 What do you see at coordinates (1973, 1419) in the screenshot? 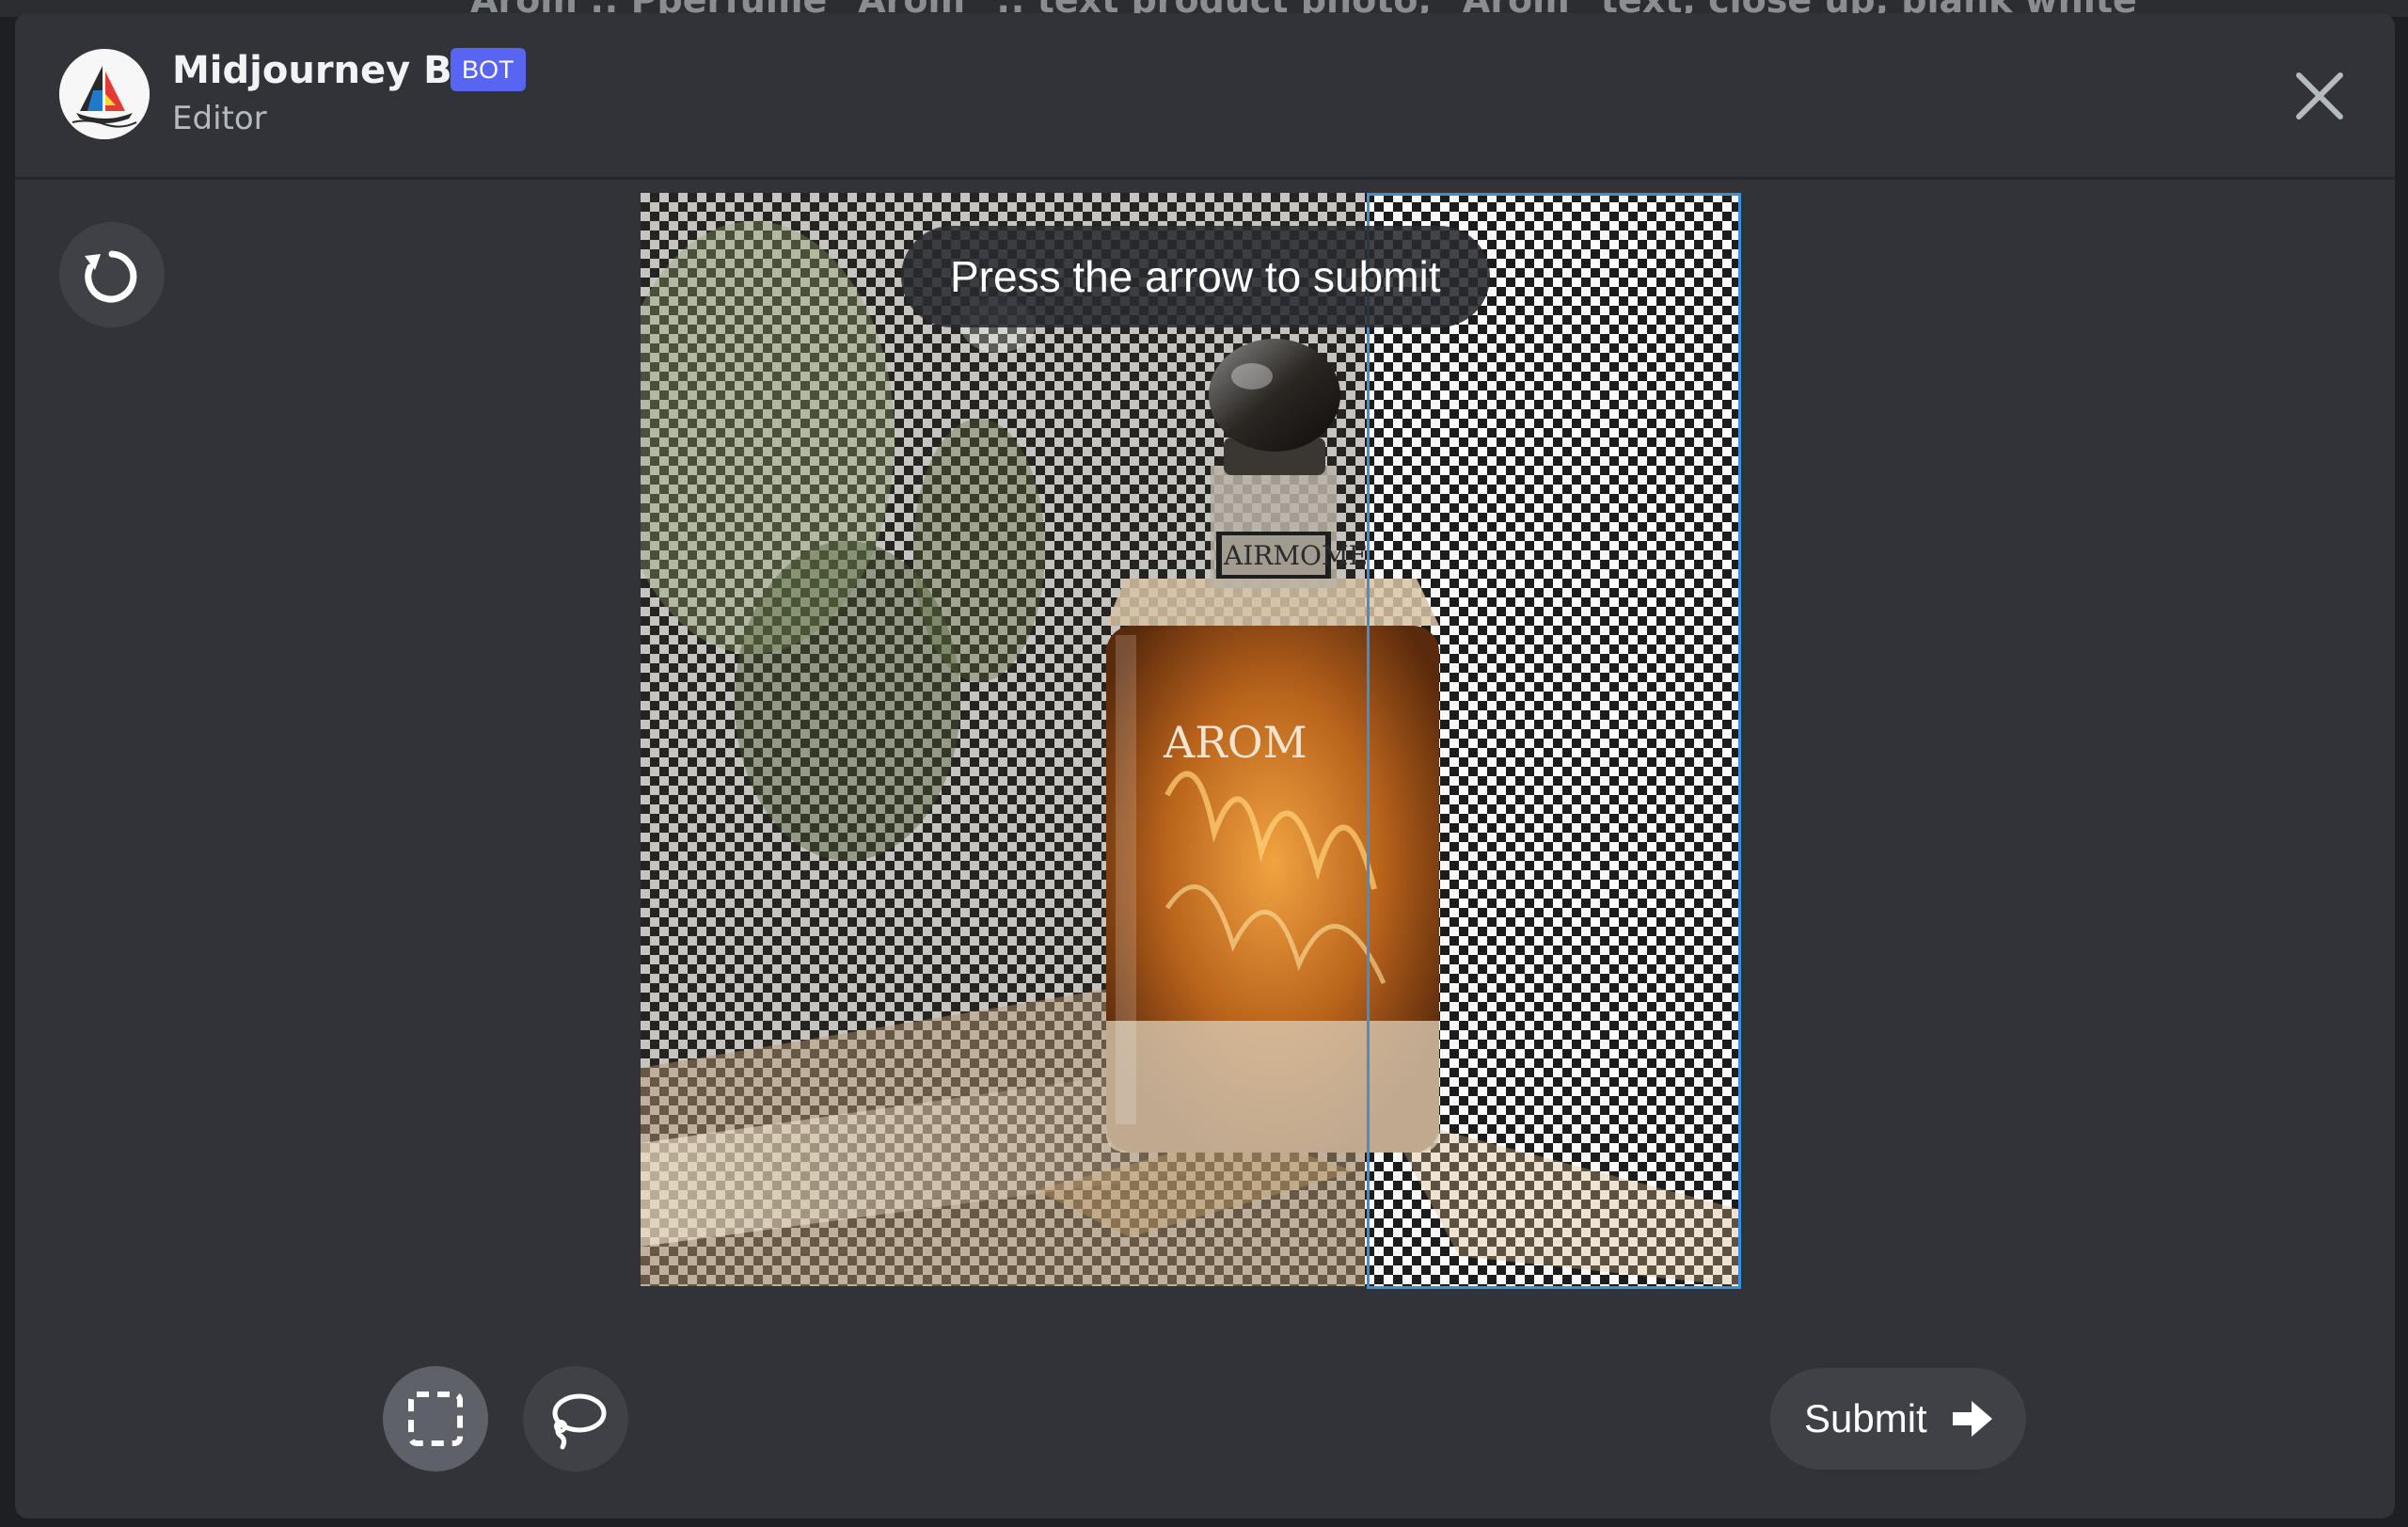
I see `arrow-right-icon` at bounding box center [1973, 1419].